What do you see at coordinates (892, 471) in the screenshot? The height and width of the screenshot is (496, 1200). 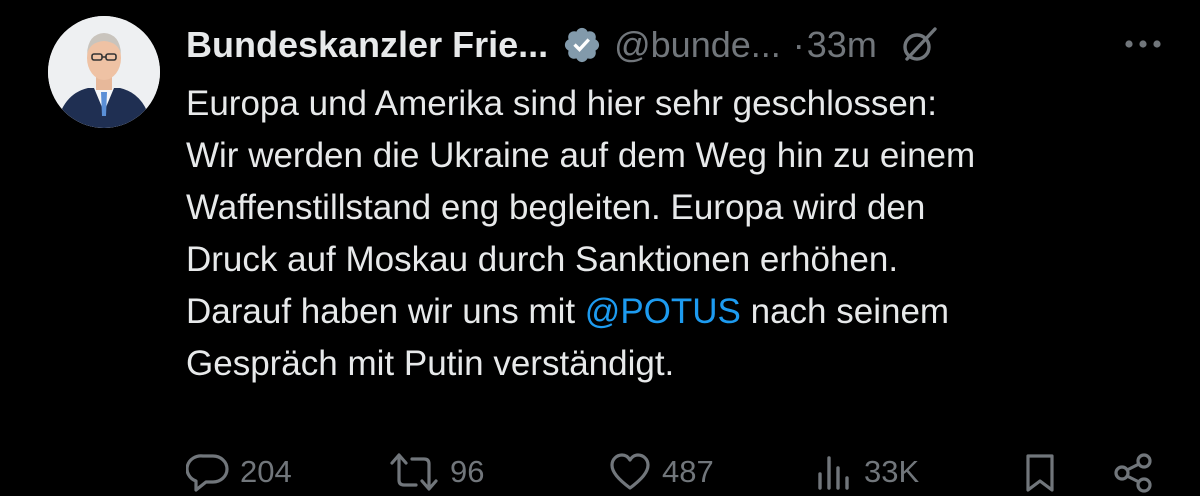 I see `views-count: 33K` at bounding box center [892, 471].